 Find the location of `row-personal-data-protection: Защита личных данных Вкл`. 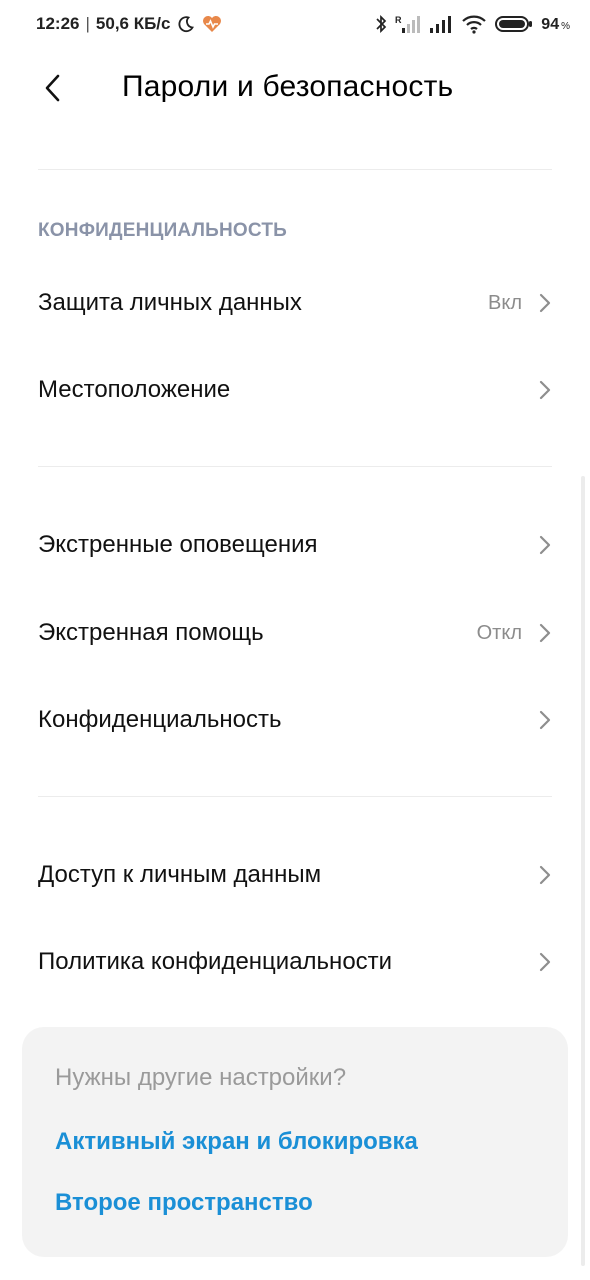

row-personal-data-protection: Защита личных данных Вкл is located at coordinates (295, 303).